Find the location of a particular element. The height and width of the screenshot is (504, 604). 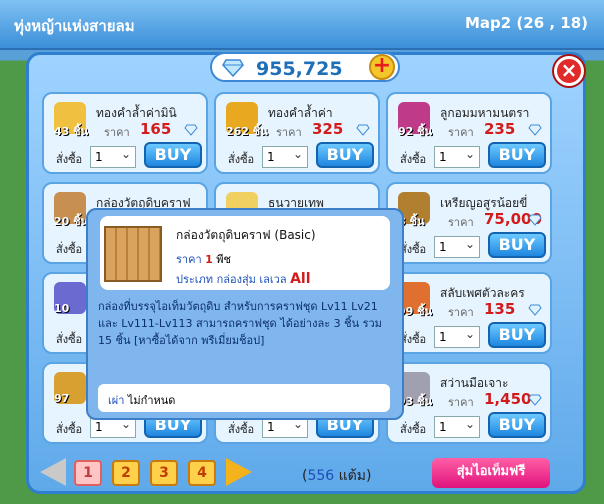

shop-item-card: 262 ชิ้นทองคำล้ำค่าราคา325สั่งซื้อ1BUY is located at coordinates (297, 133).